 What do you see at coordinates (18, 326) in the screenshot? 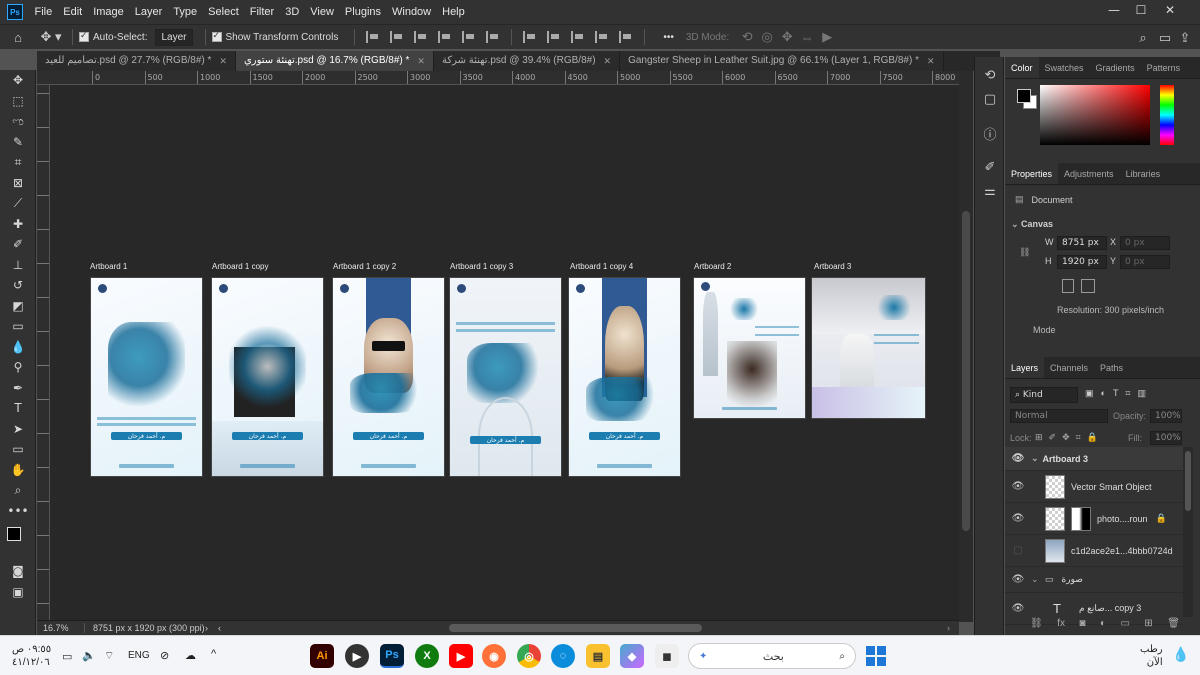
I see `gradient-tool-icon: ▭` at bounding box center [18, 326].